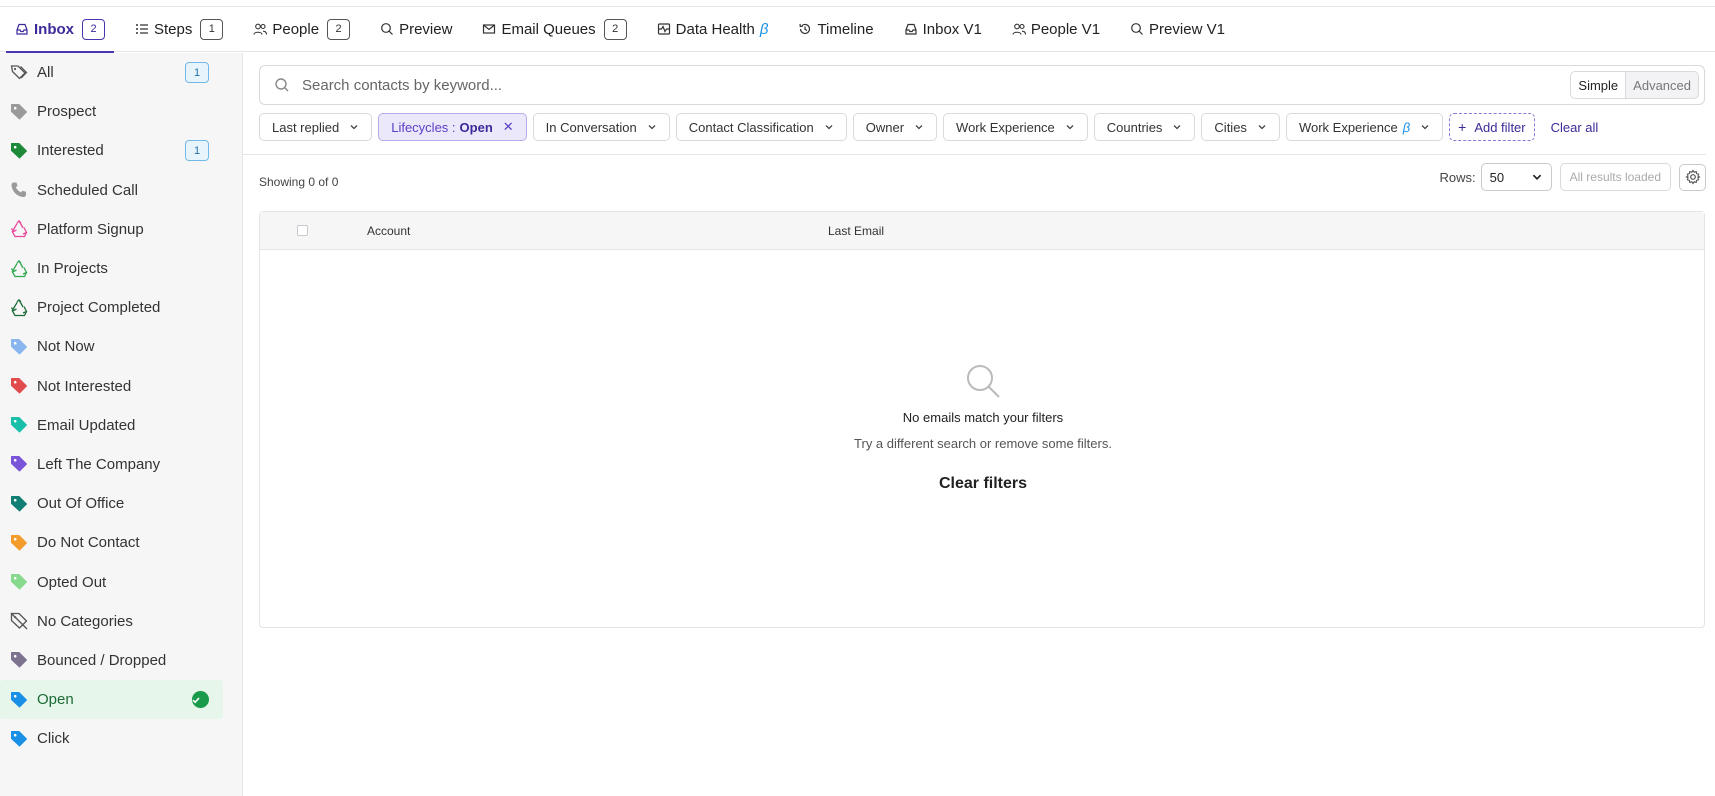  I want to click on sidebar-item-all: All 1, so click(111, 72).